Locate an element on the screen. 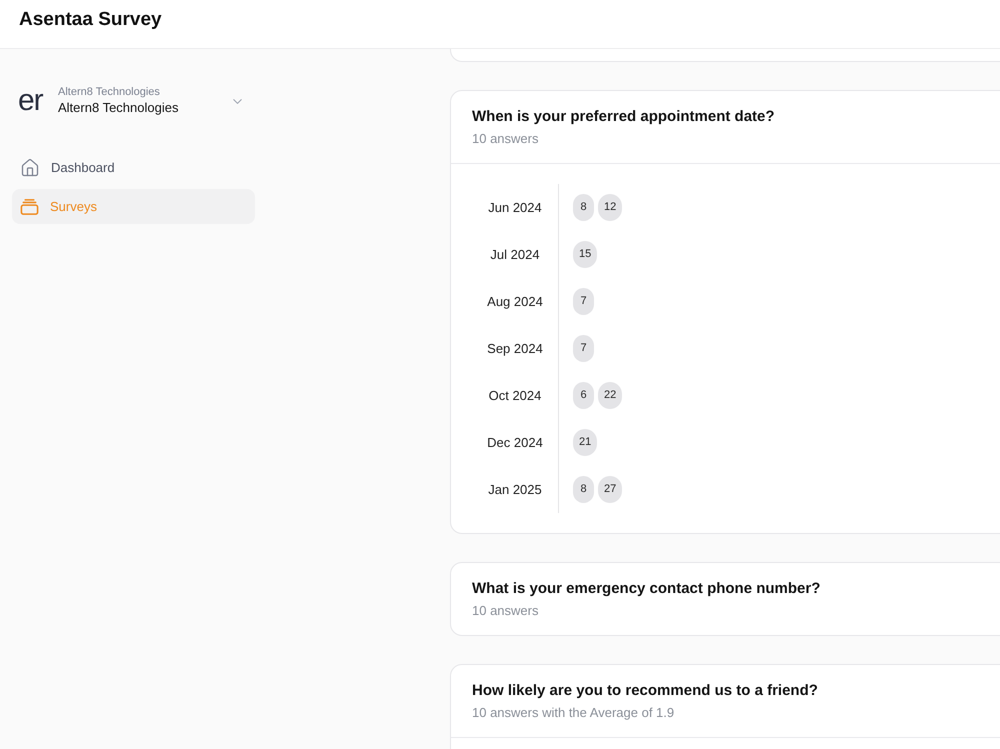 Image resolution: width=1000 pixels, height=749 pixels. logo-text: er is located at coordinates (31, 101).